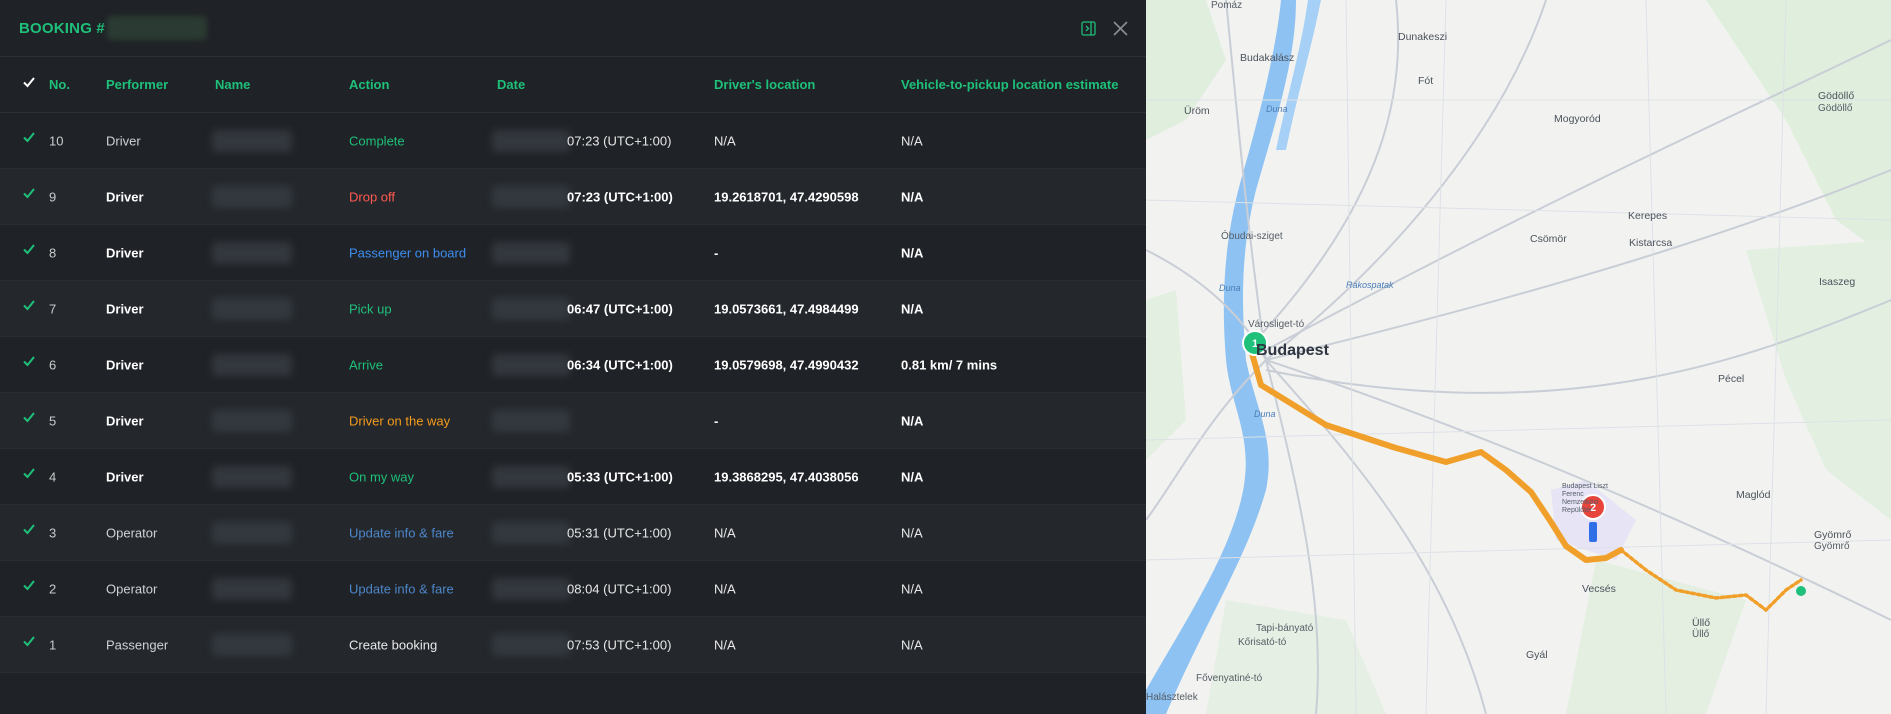 The width and height of the screenshot is (1891, 714). I want to click on table-row: 5 Driver Driver on the way - N/A, so click(573, 421).